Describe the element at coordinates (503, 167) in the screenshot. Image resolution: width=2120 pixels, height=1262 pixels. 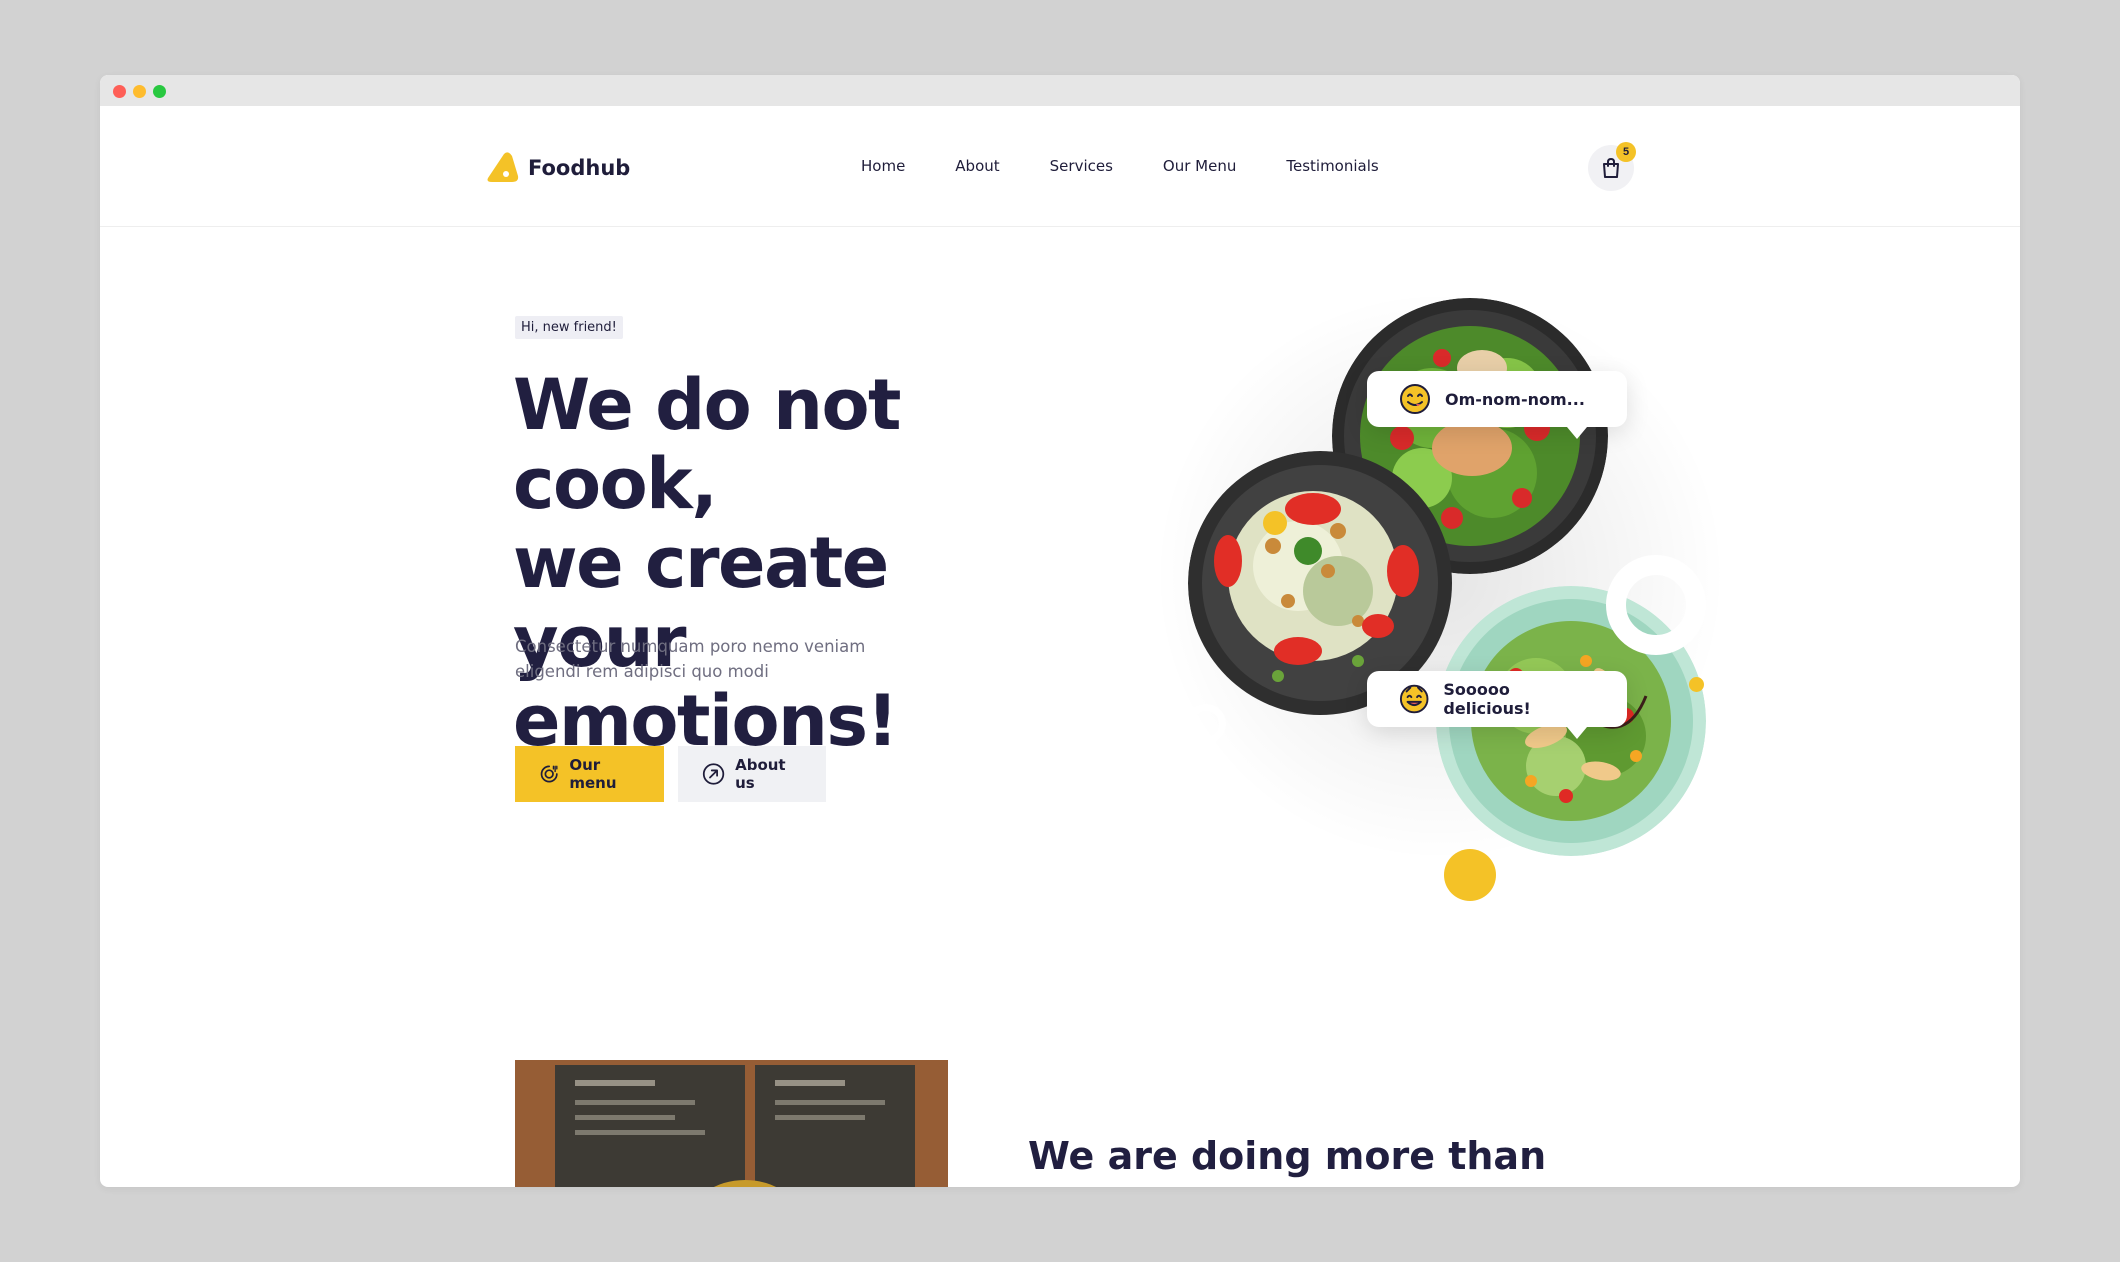
I see `logo-icon` at that location.